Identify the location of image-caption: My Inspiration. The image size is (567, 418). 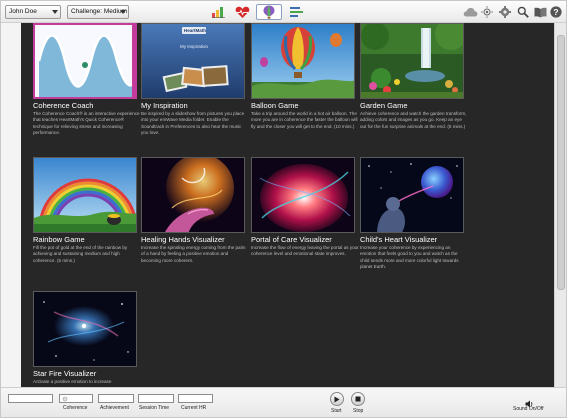
(194, 46).